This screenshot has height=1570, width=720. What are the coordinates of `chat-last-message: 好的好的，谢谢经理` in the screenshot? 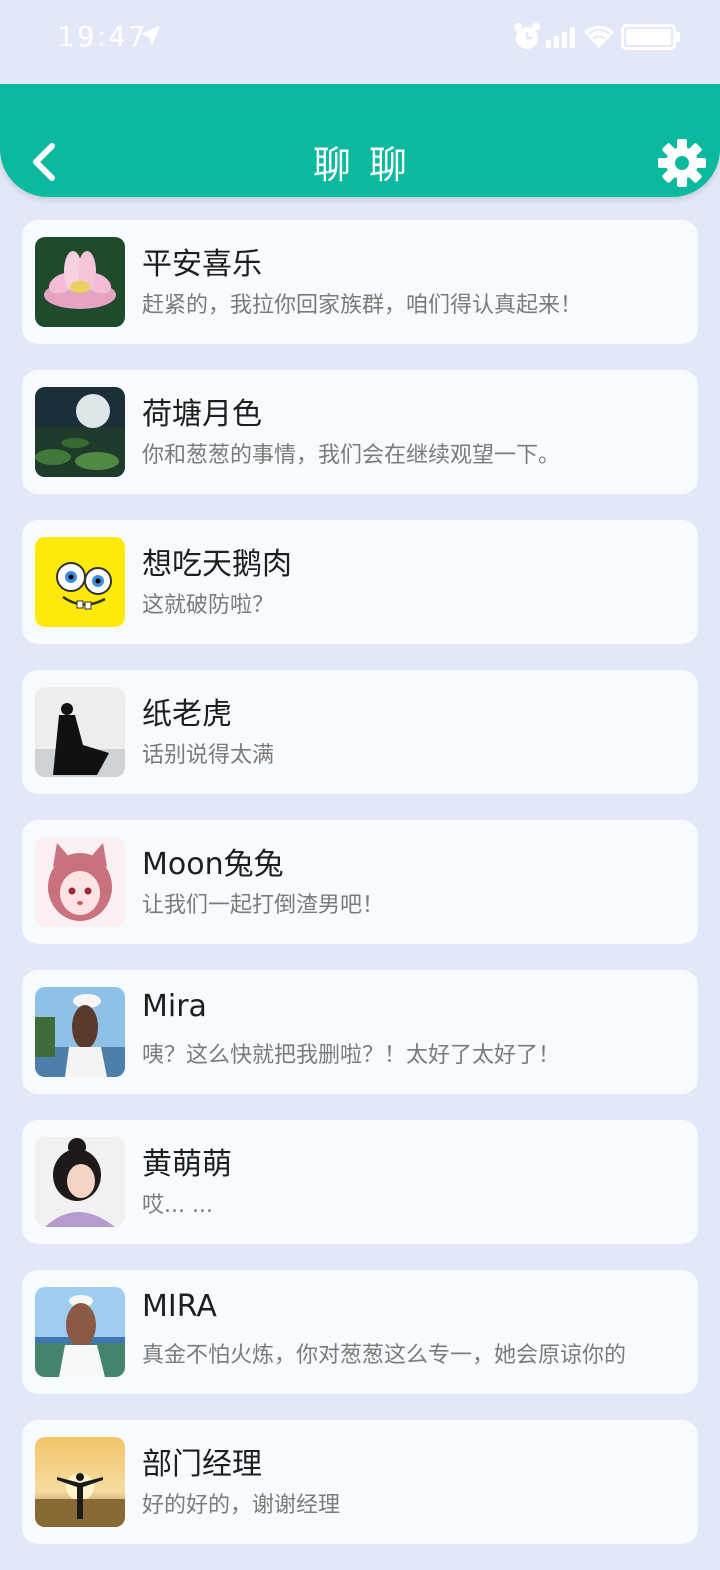 It's located at (241, 1505).